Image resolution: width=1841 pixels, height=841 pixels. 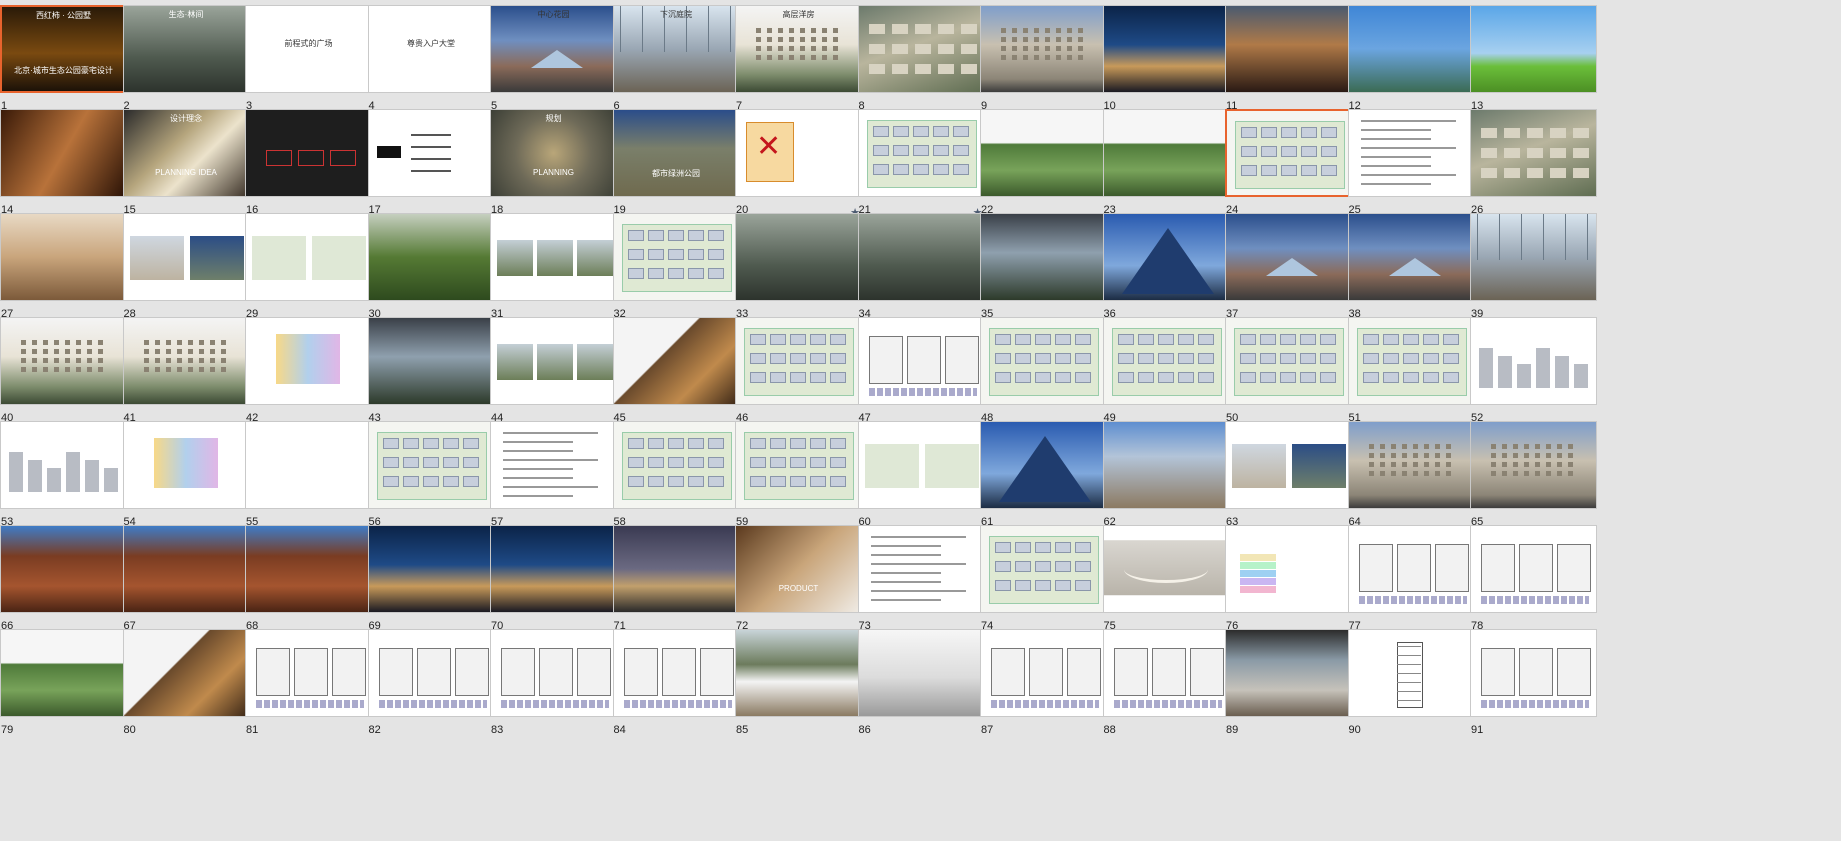 I want to click on slide-thumbnail: 12, so click(x=1411, y=58).